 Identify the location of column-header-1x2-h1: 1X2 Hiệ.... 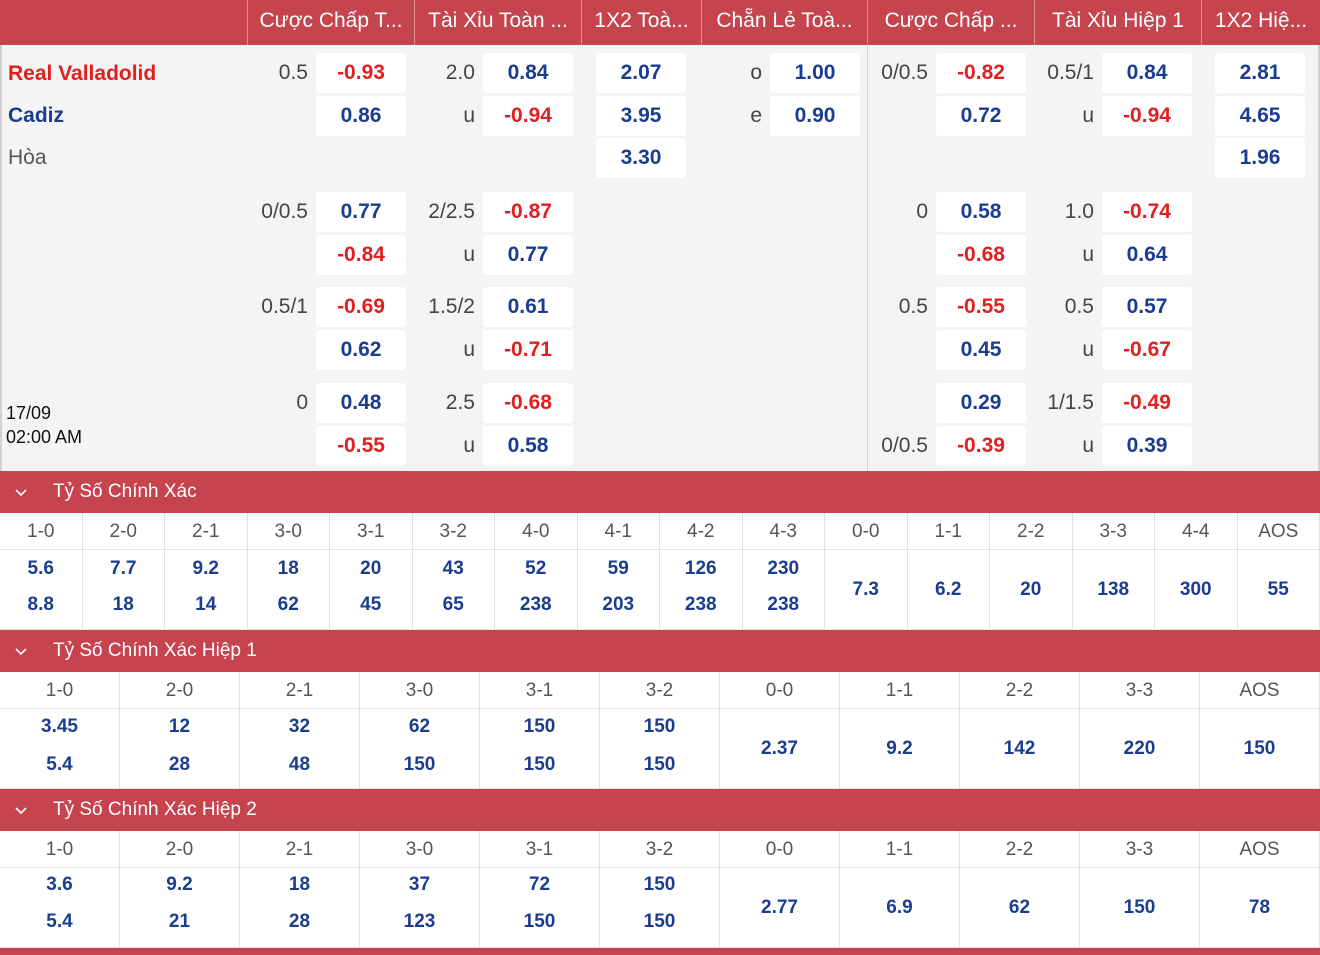
(1260, 22).